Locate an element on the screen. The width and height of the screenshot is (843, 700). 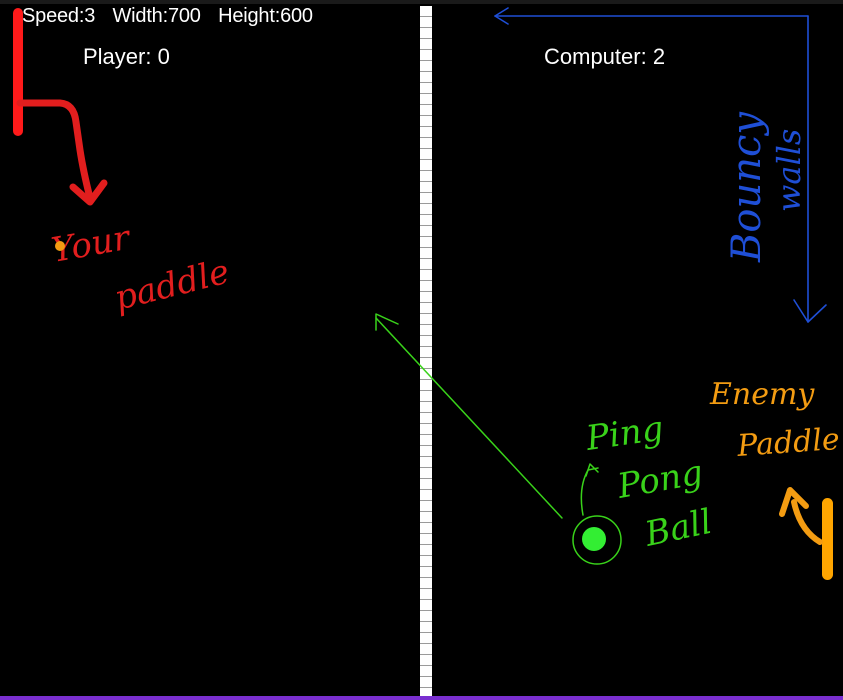
ball-note-line3: Ball is located at coordinates (678, 528).